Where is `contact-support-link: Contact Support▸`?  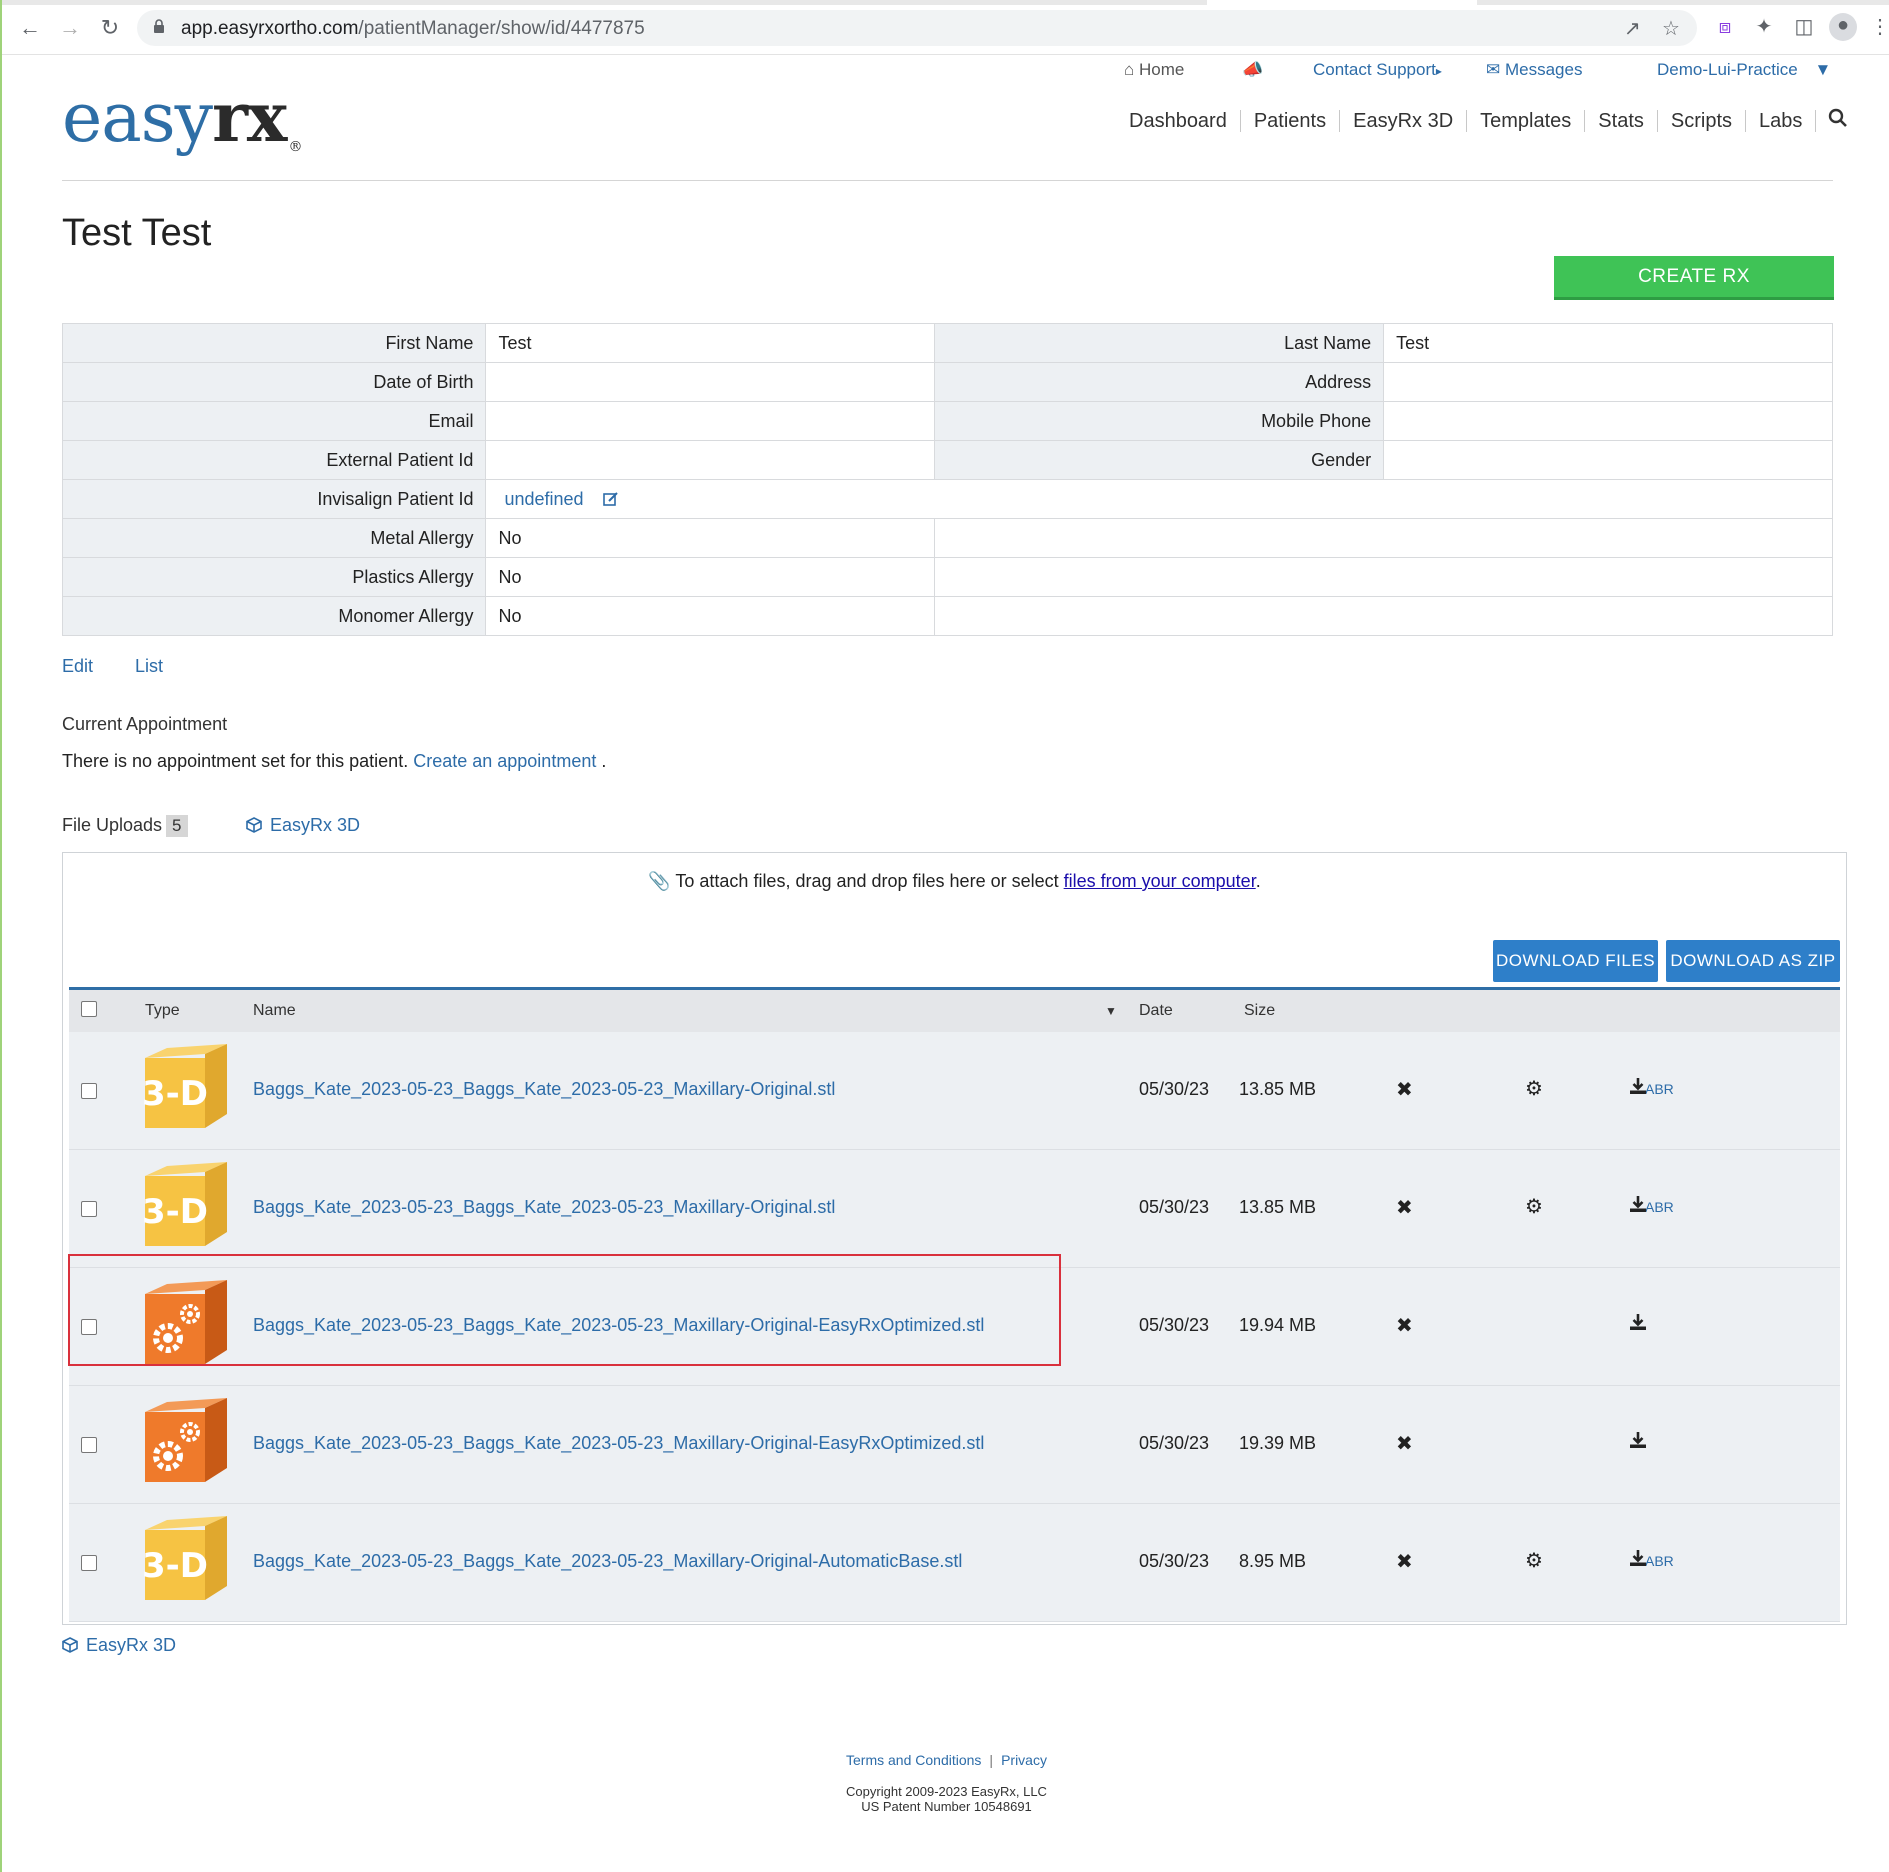 contact-support-link: Contact Support▸ is located at coordinates (1377, 70).